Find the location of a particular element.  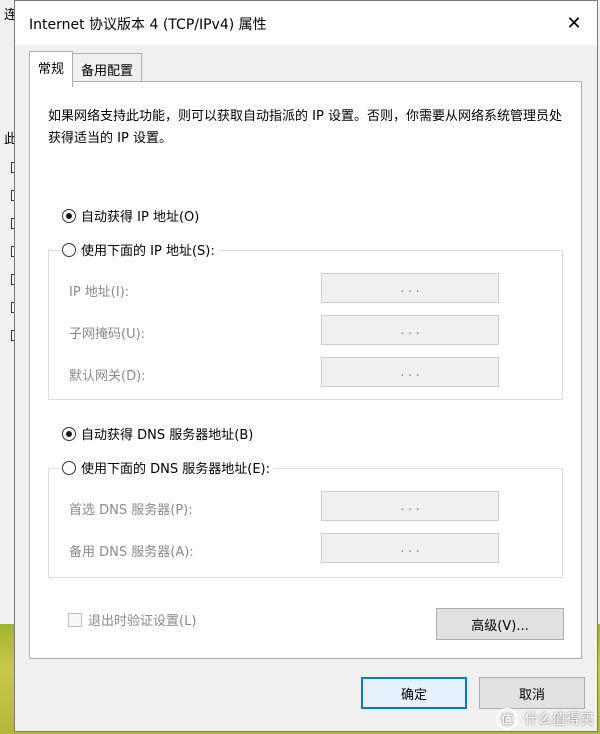

auto-ip-radio is located at coordinates (69, 215).